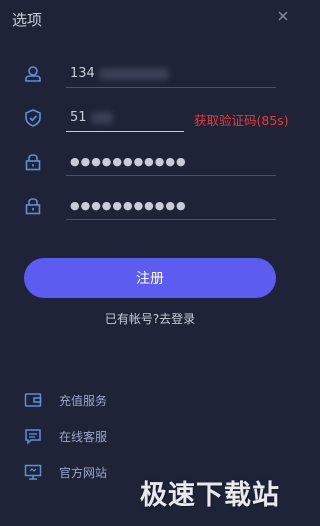 Image resolution: width=320 pixels, height=526 pixels. I want to click on login-link: 已有帐号?去登录, so click(150, 318).